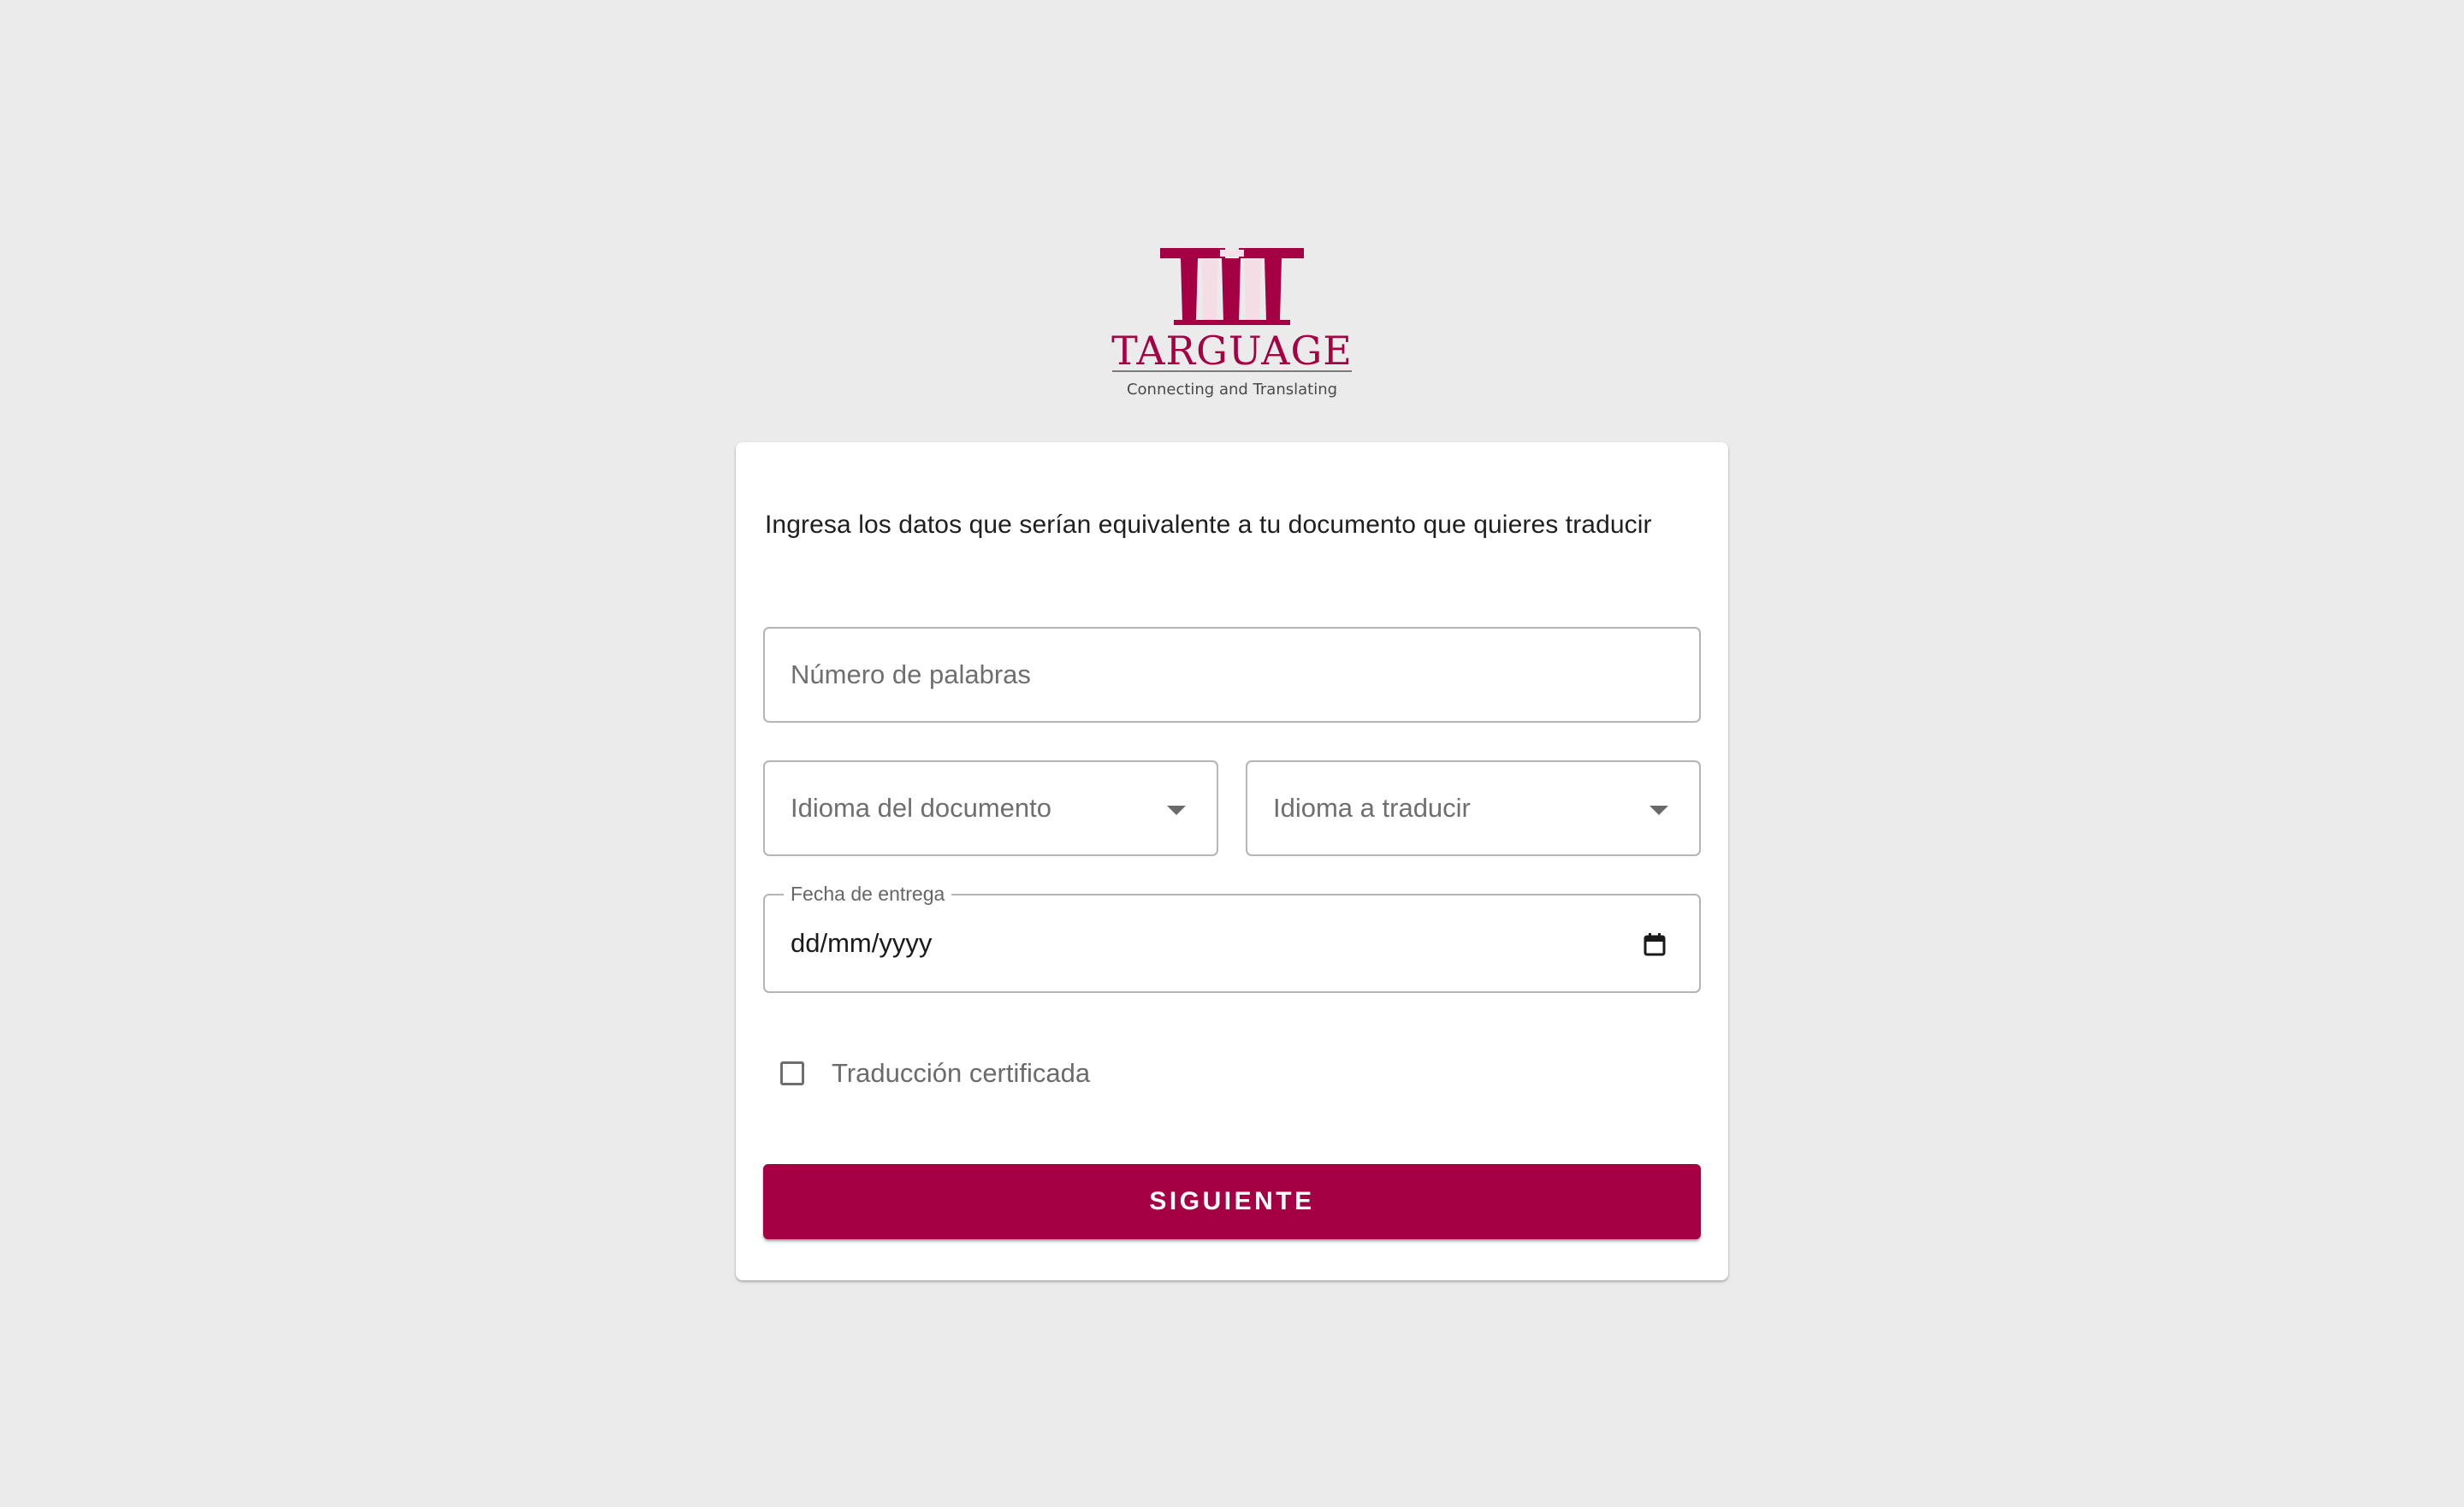  I want to click on targuage-logo: TARGUAGE Connecting and Translating, so click(1232, 325).